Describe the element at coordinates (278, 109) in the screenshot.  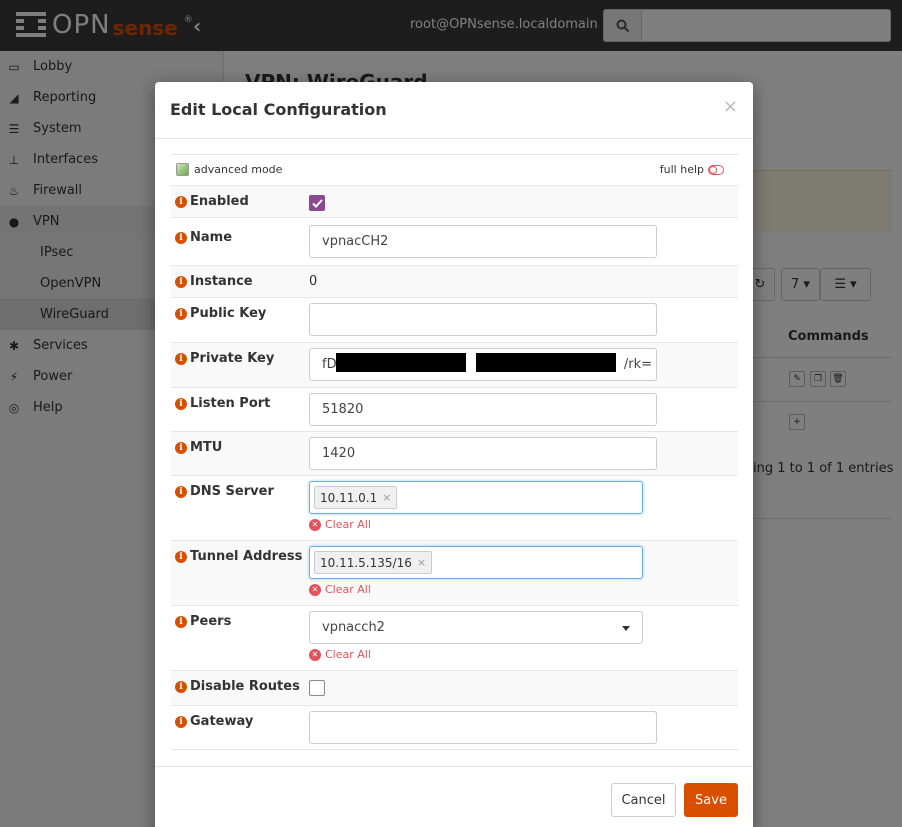
I see `modal-title: Edit Local Configuration` at that location.